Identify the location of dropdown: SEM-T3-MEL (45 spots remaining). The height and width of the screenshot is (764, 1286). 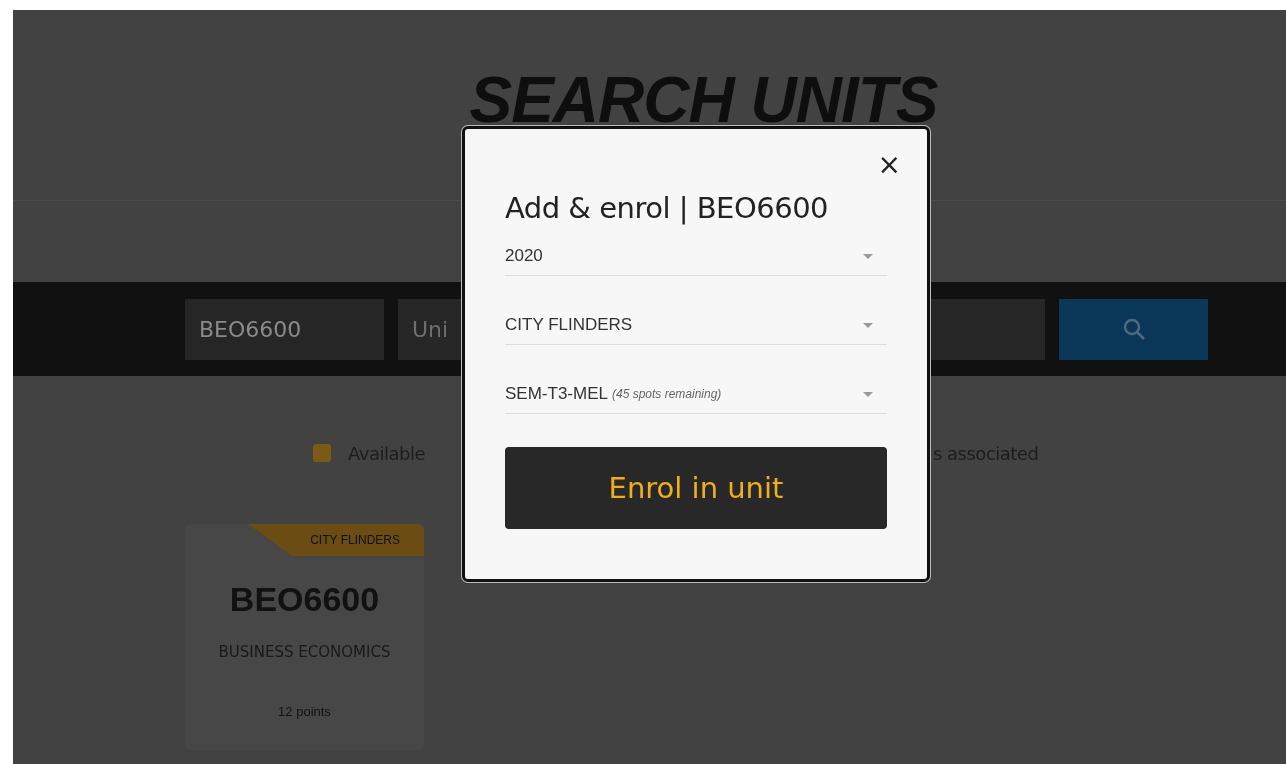
(696, 394).